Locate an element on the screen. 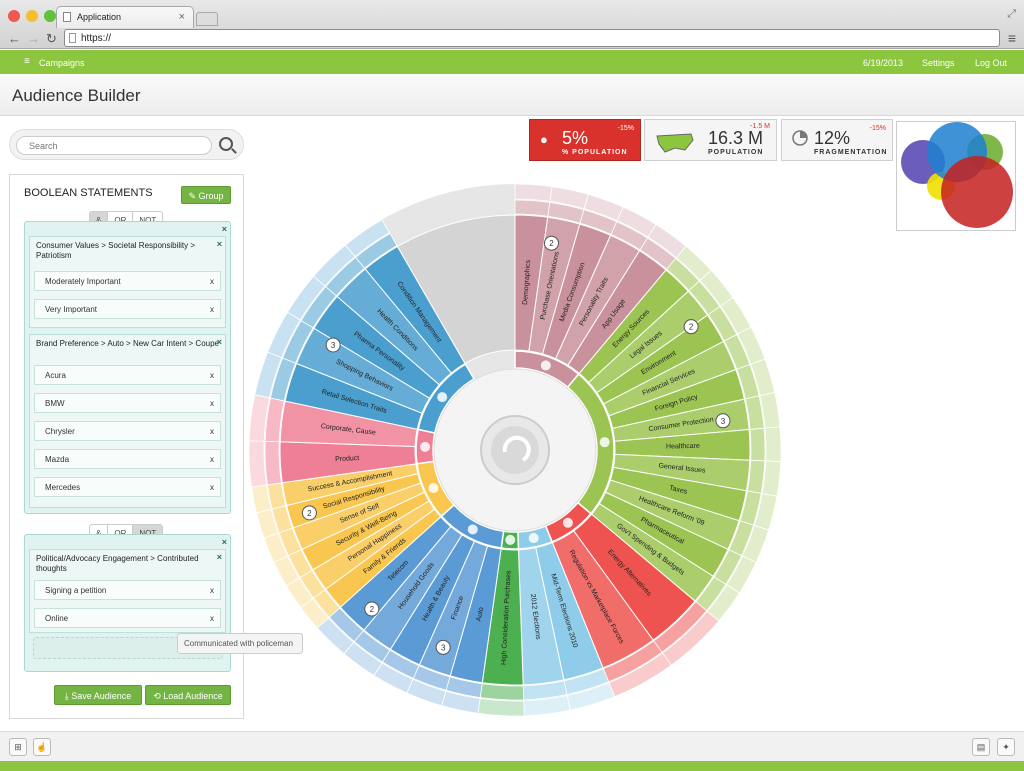  award-icon is located at coordinates (472, 529).